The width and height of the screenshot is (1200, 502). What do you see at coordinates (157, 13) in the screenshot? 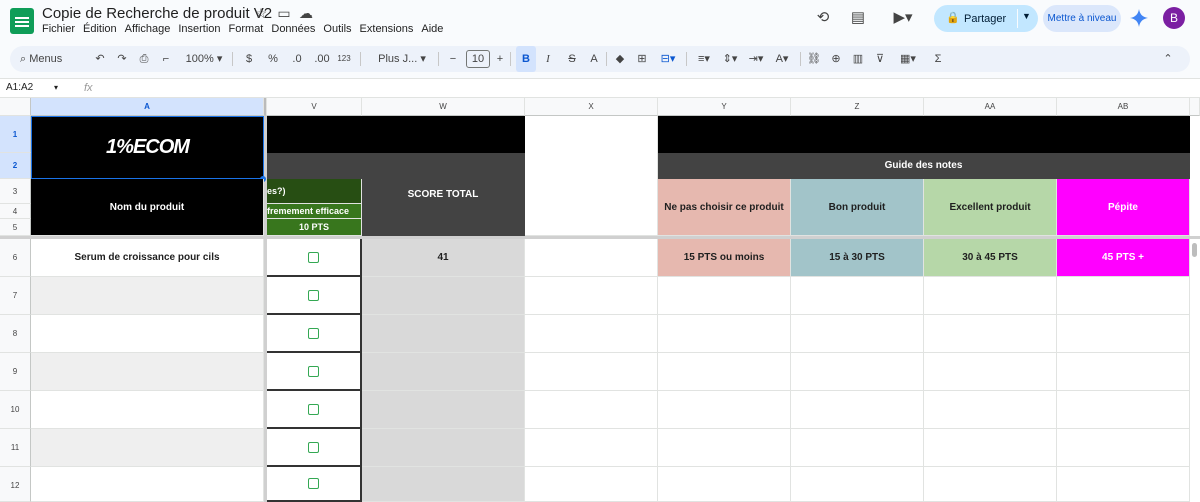
I see `document-title: Copie de Recherche de produit V2` at bounding box center [157, 13].